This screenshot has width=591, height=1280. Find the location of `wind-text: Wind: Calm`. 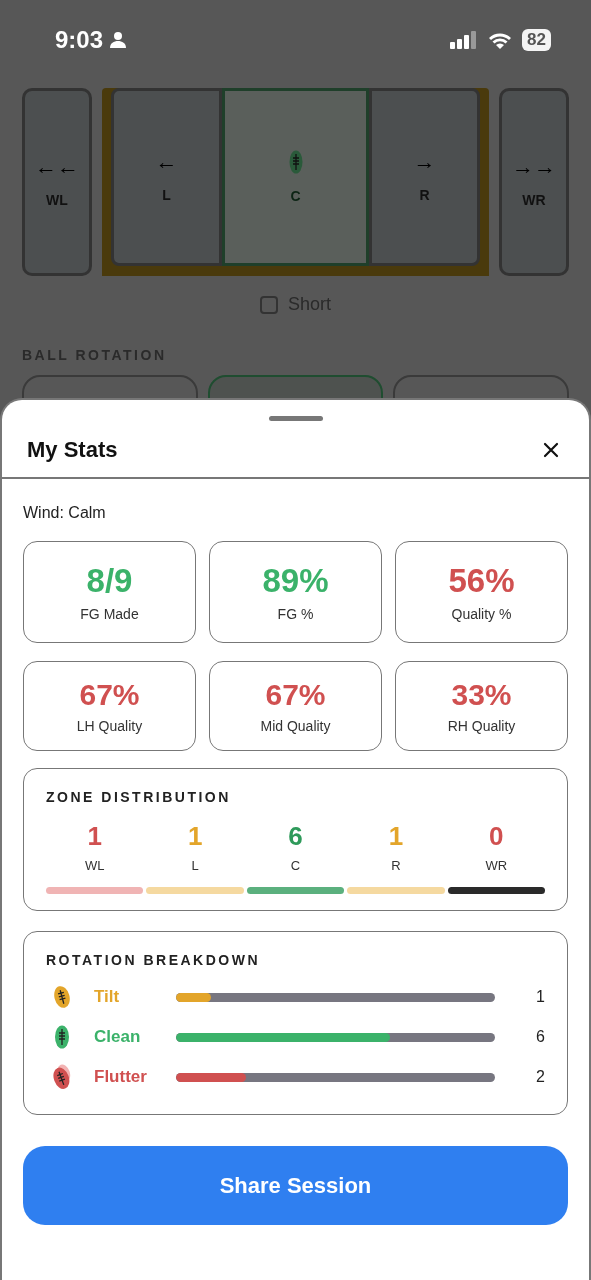

wind-text: Wind: Calm is located at coordinates (65, 513).